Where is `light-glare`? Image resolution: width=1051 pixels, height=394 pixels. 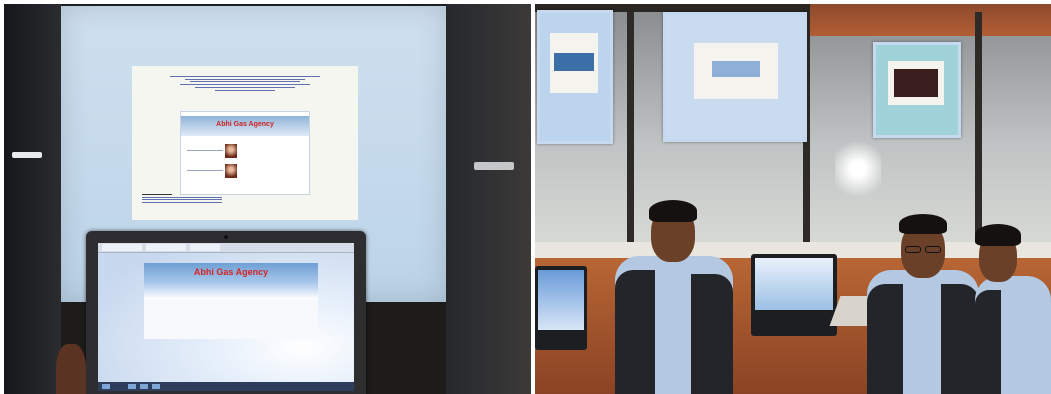 light-glare is located at coordinates (858, 169).